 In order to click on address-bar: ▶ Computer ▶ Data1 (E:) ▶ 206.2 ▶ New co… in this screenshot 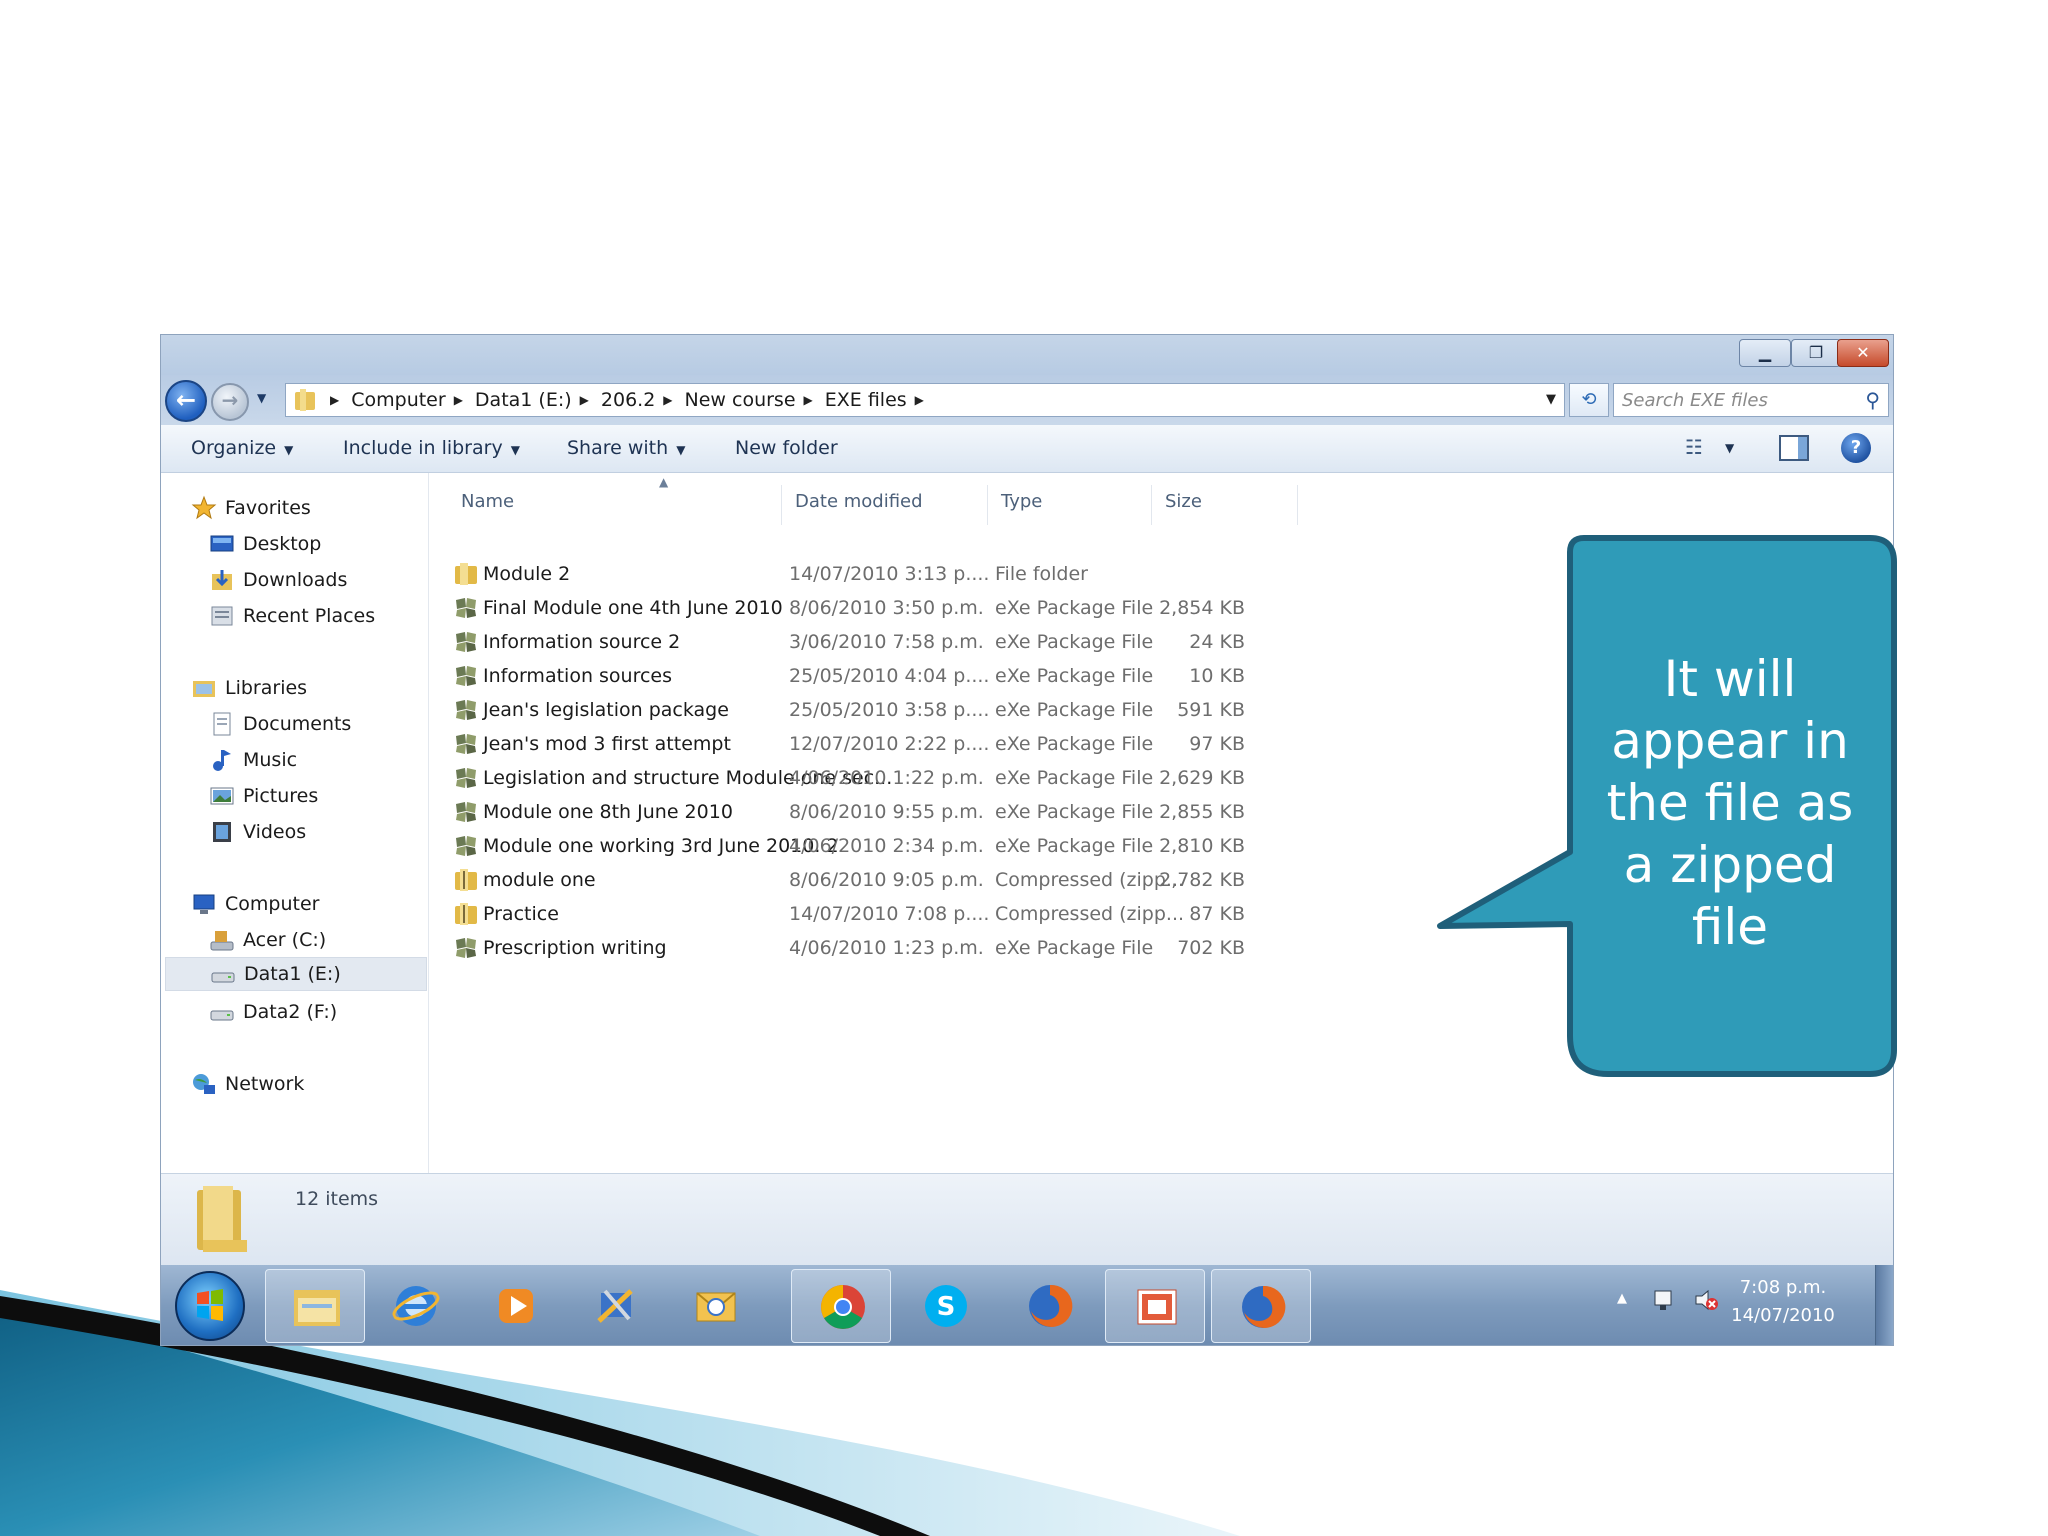, I will do `click(925, 400)`.